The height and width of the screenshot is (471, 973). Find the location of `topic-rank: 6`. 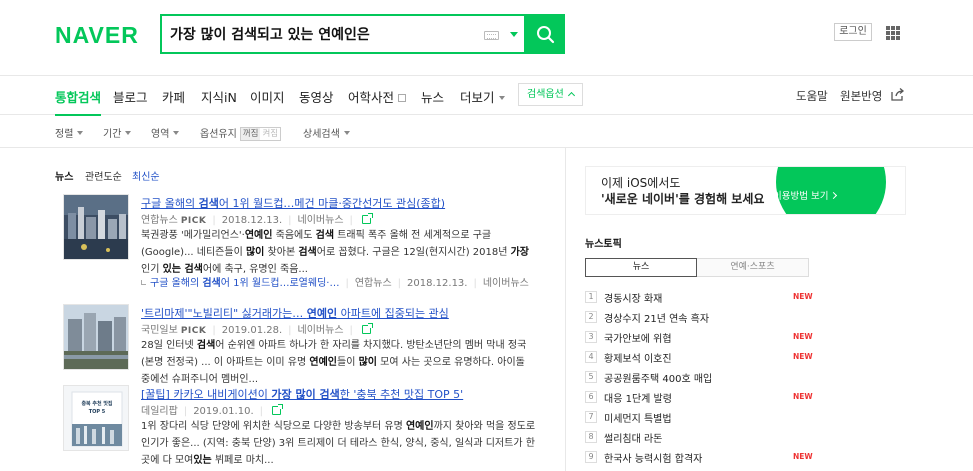

topic-rank: 6 is located at coordinates (591, 397).